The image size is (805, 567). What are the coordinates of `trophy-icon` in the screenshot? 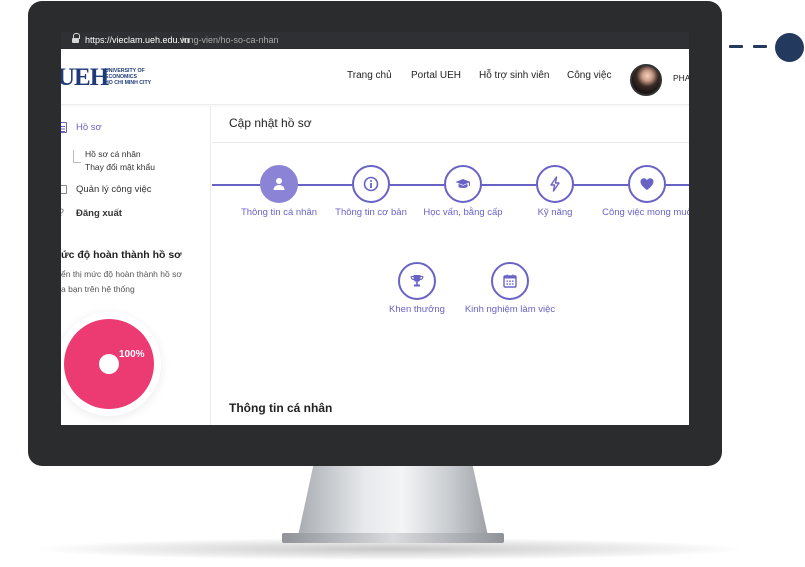 It's located at (417, 281).